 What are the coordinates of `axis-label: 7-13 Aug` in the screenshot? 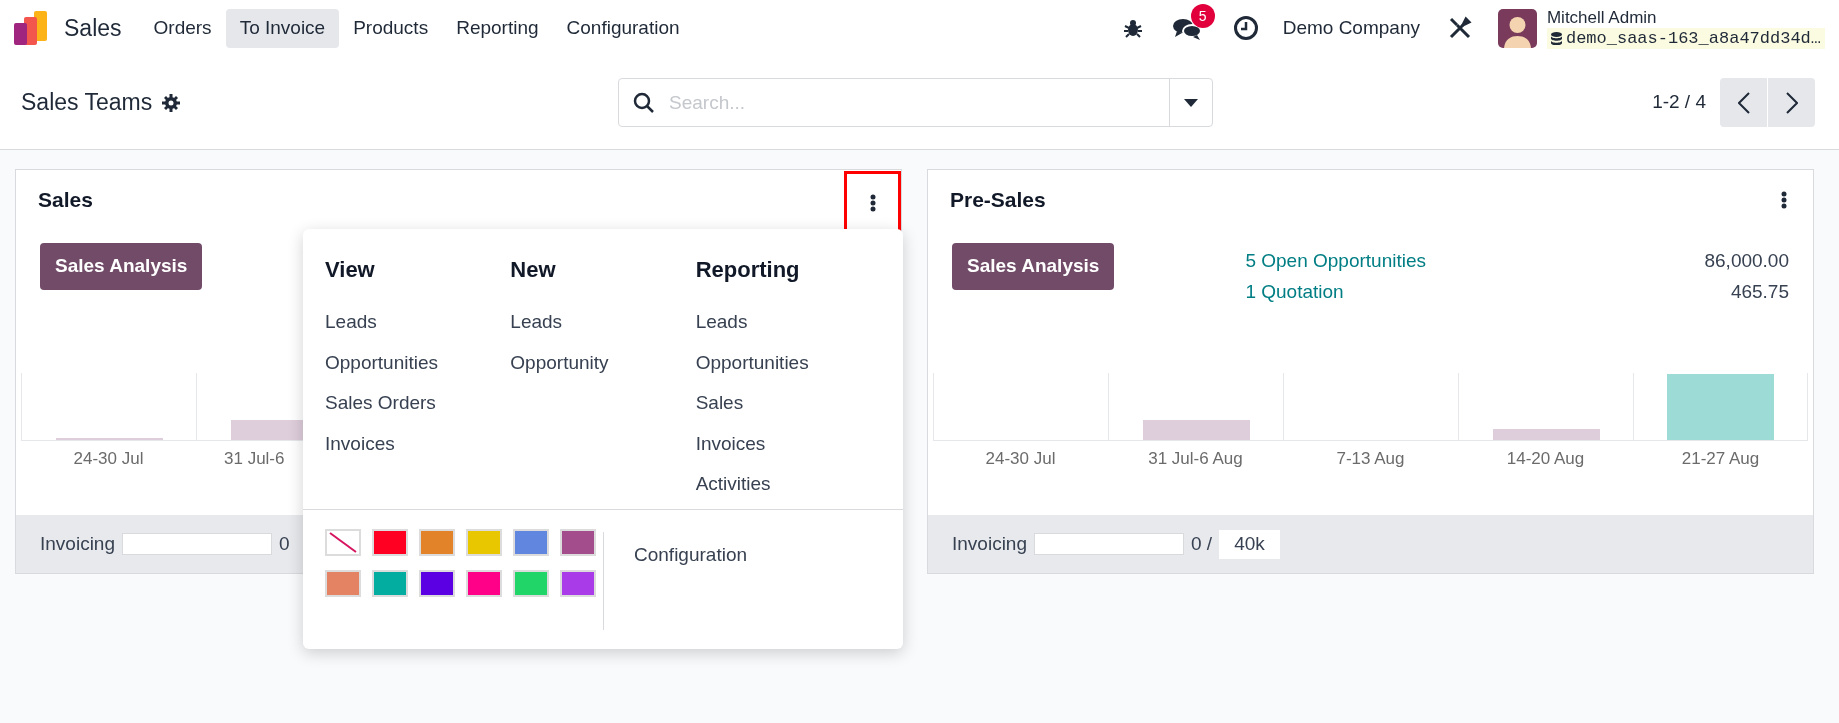 It's located at (1370, 459).